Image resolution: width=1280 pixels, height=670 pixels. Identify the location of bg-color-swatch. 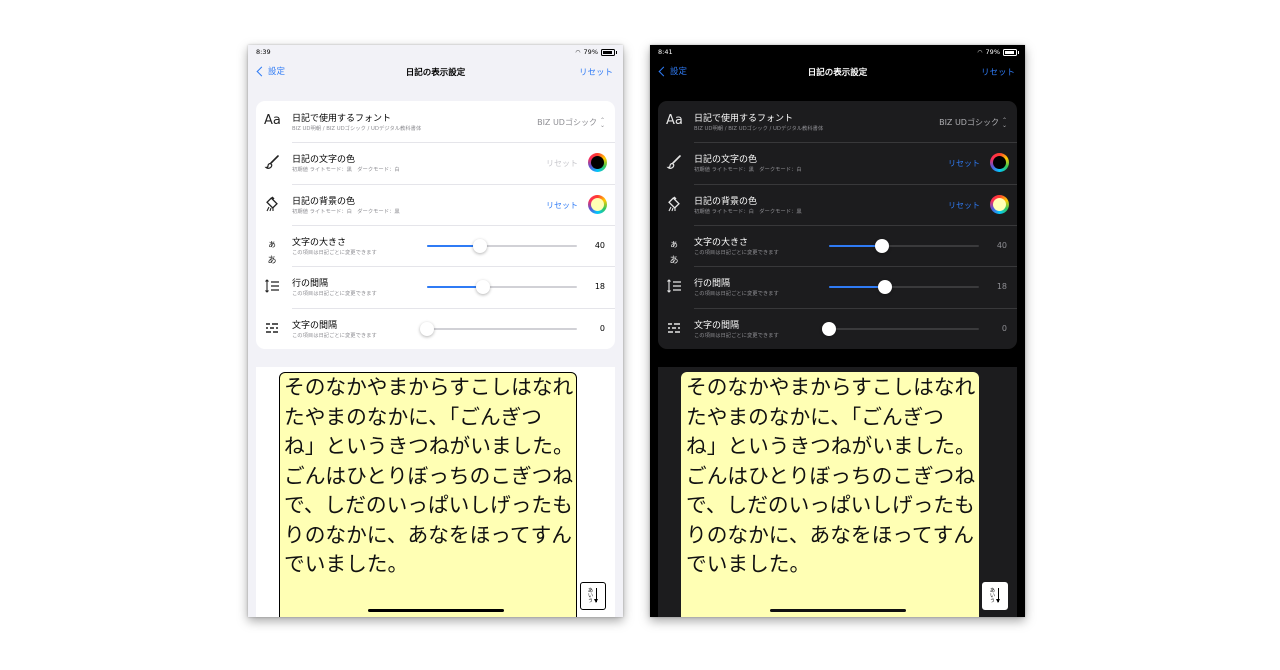
(597, 204).